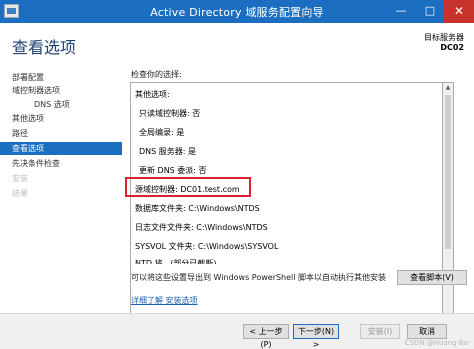  Describe the element at coordinates (188, 187) in the screenshot. I see `highlight-annotation` at that location.